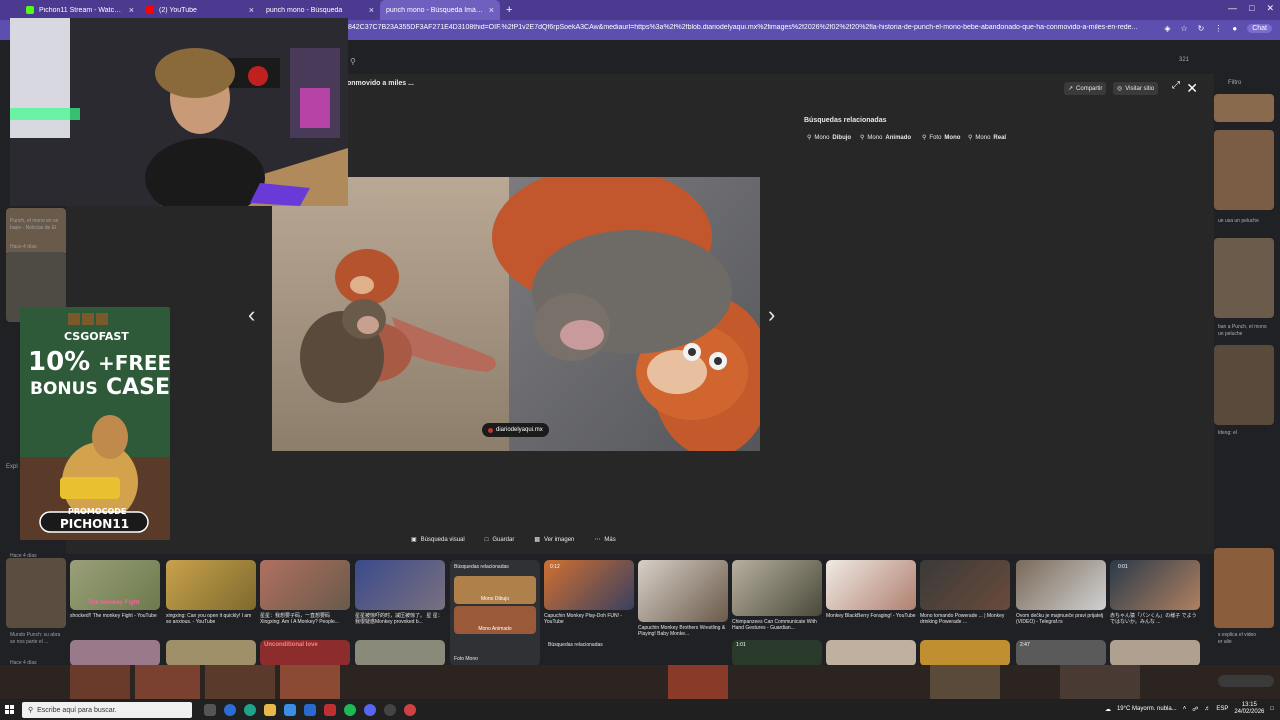  Describe the element at coordinates (604, 540) in the screenshot. I see `more-button: ⋯ Más` at that location.